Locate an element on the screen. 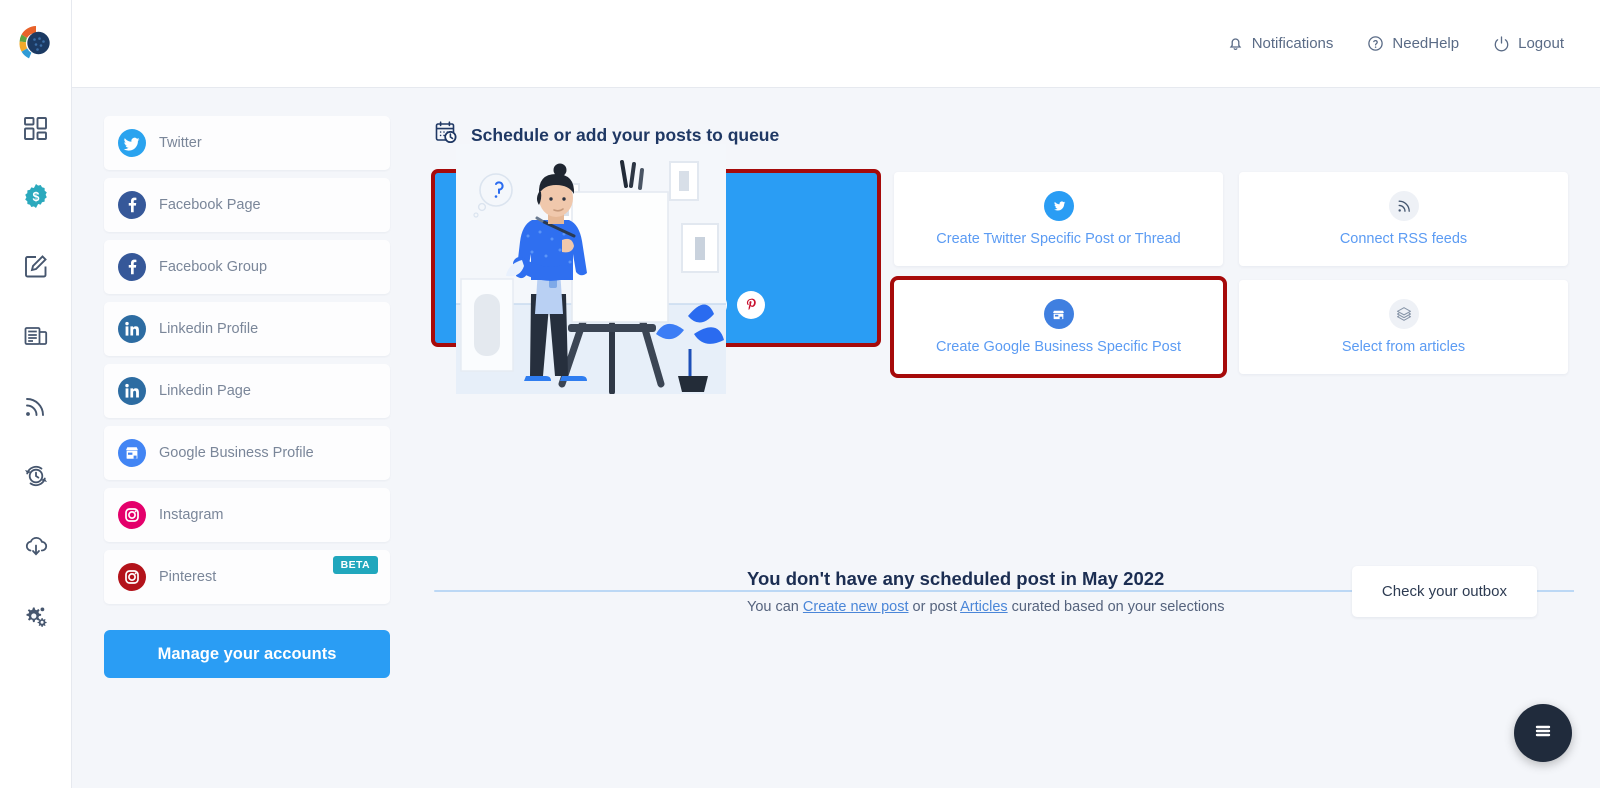 The width and height of the screenshot is (1600, 788). account-row-twitter: Twitter is located at coordinates (247, 143).